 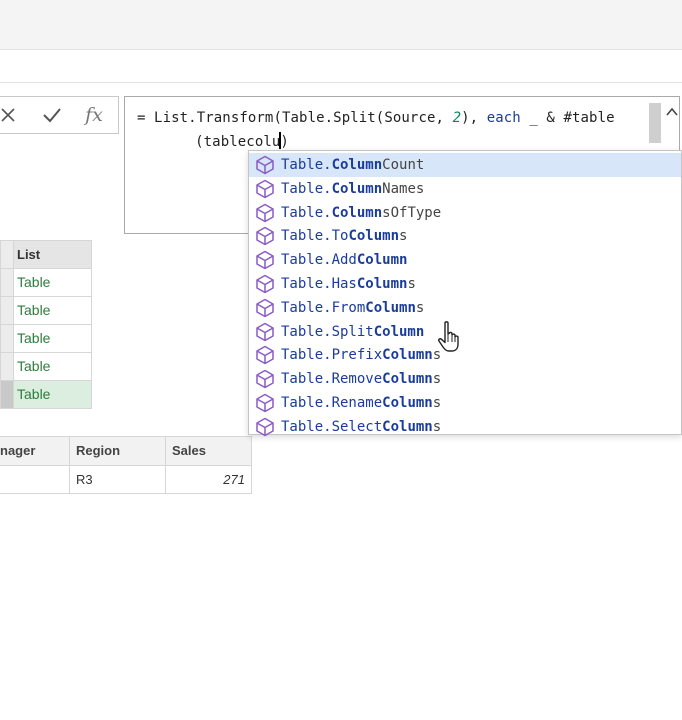 I want to click on autocomplete-item: Table.RenameColumns, so click(x=465, y=403).